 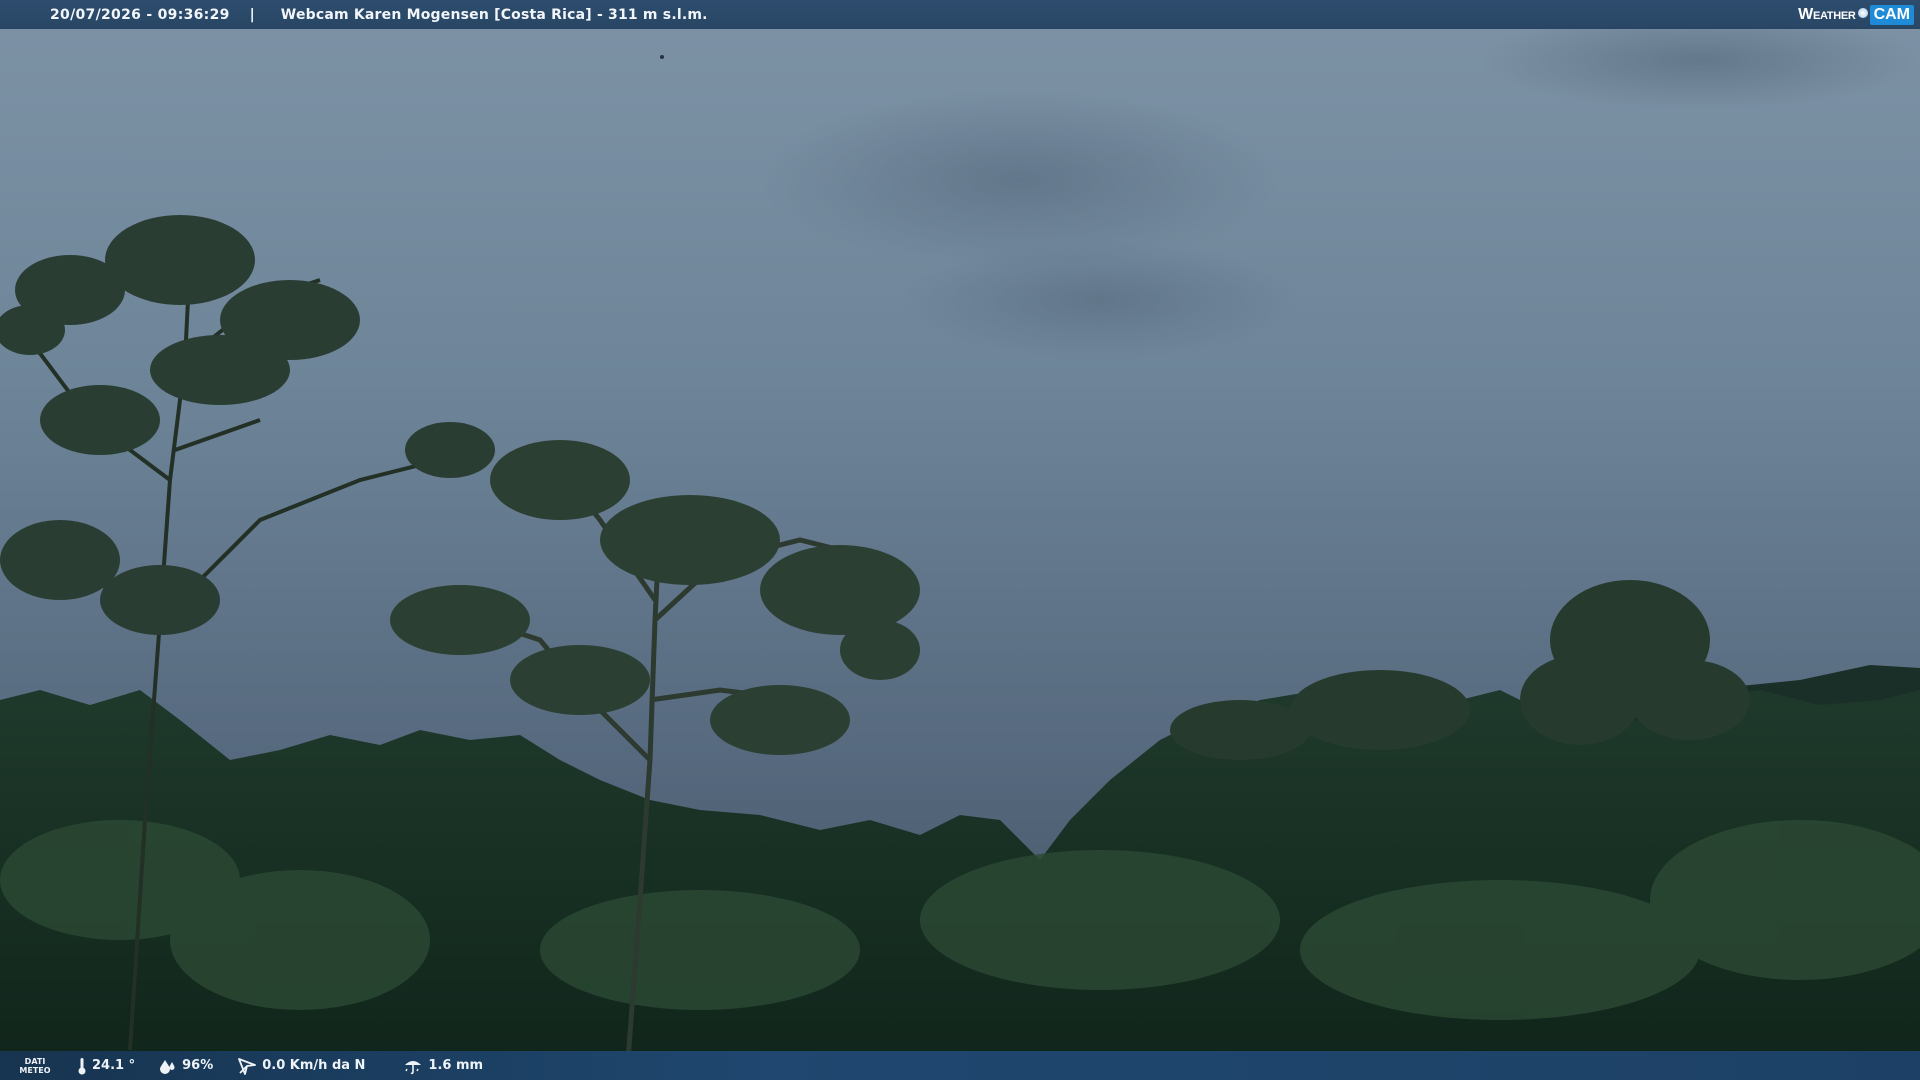 What do you see at coordinates (140, 14) in the screenshot?
I see `timestamp: 20/07/2026 - 09:36:29` at bounding box center [140, 14].